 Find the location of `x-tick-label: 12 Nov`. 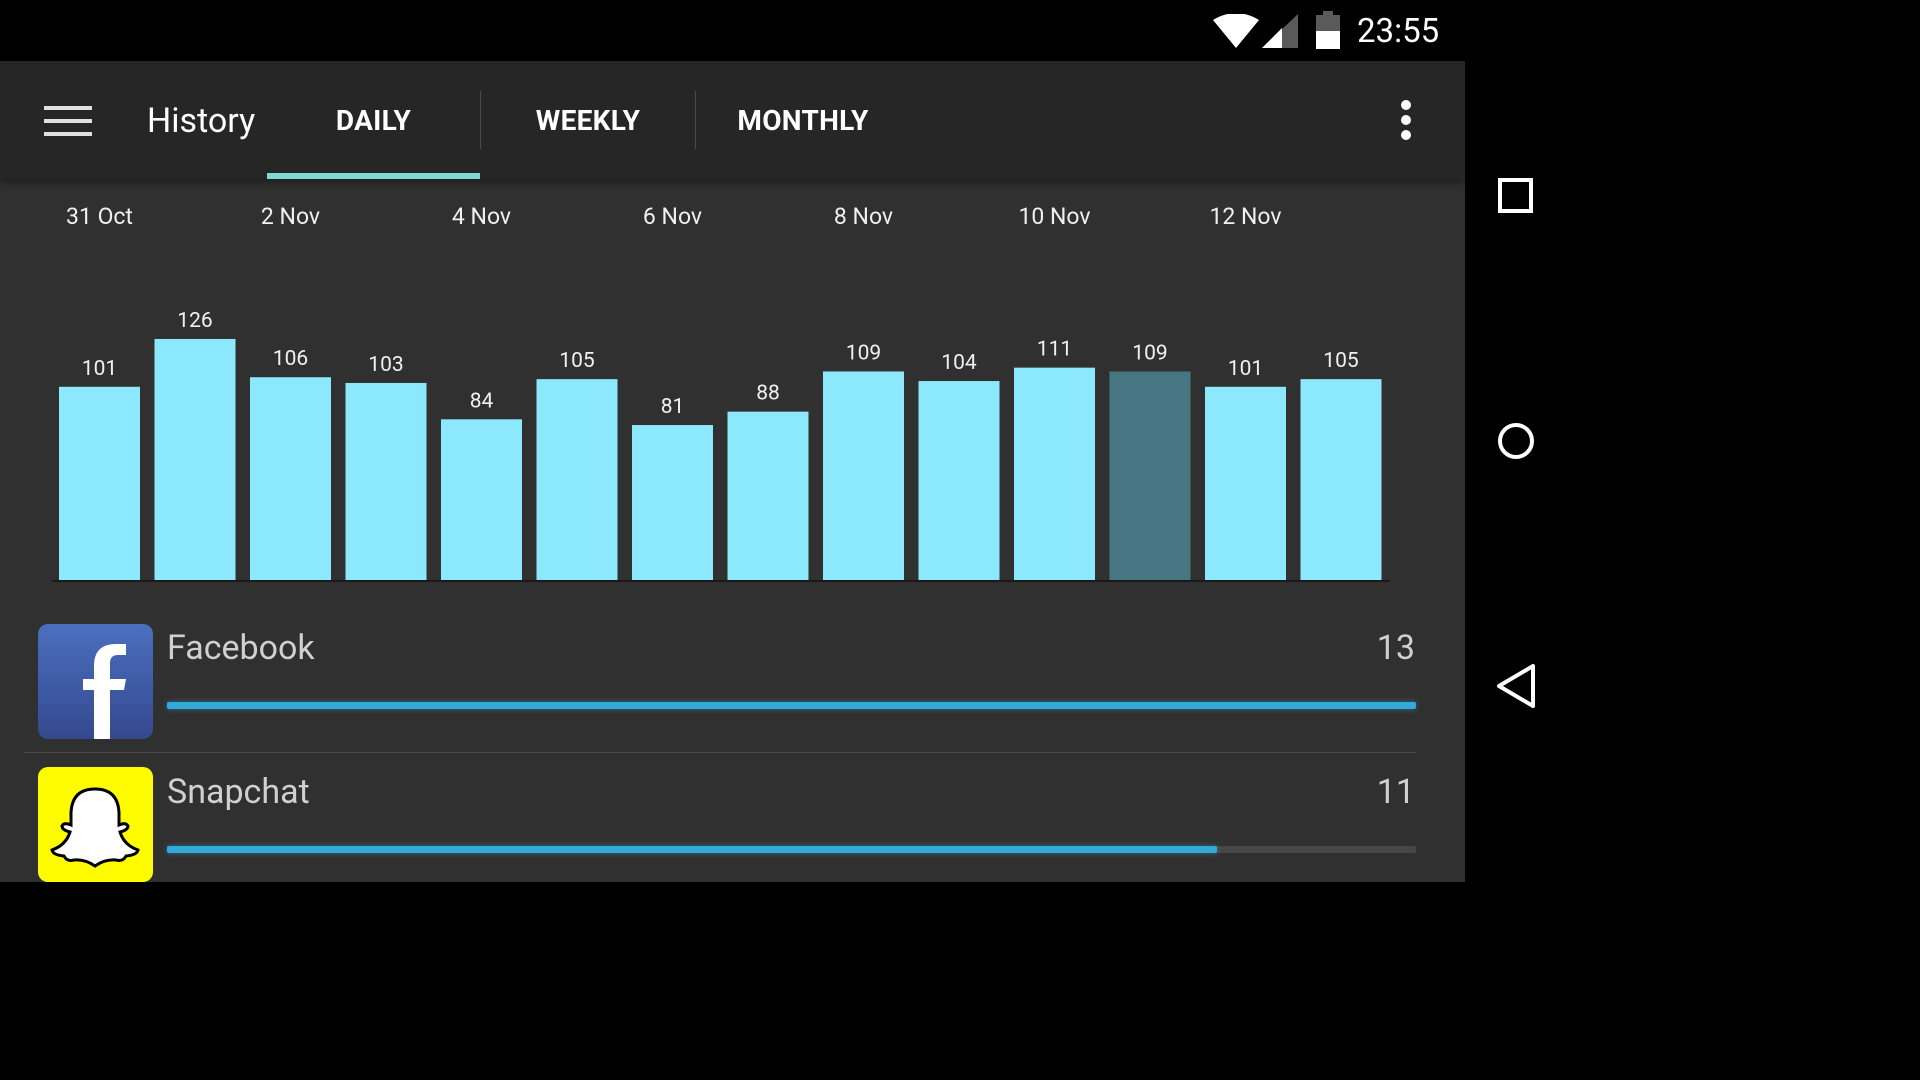

x-tick-label: 12 Nov is located at coordinates (1245, 216).